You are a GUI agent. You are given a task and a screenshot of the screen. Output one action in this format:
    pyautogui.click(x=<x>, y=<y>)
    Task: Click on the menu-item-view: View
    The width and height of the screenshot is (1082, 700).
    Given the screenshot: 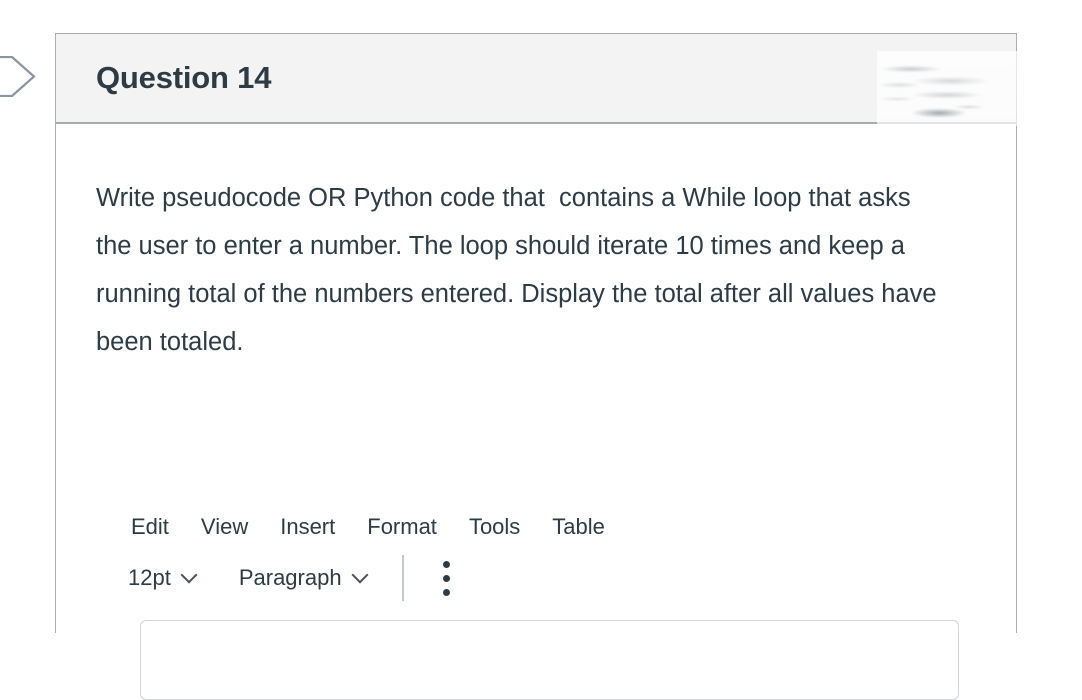 What is the action you would take?
    pyautogui.click(x=224, y=527)
    